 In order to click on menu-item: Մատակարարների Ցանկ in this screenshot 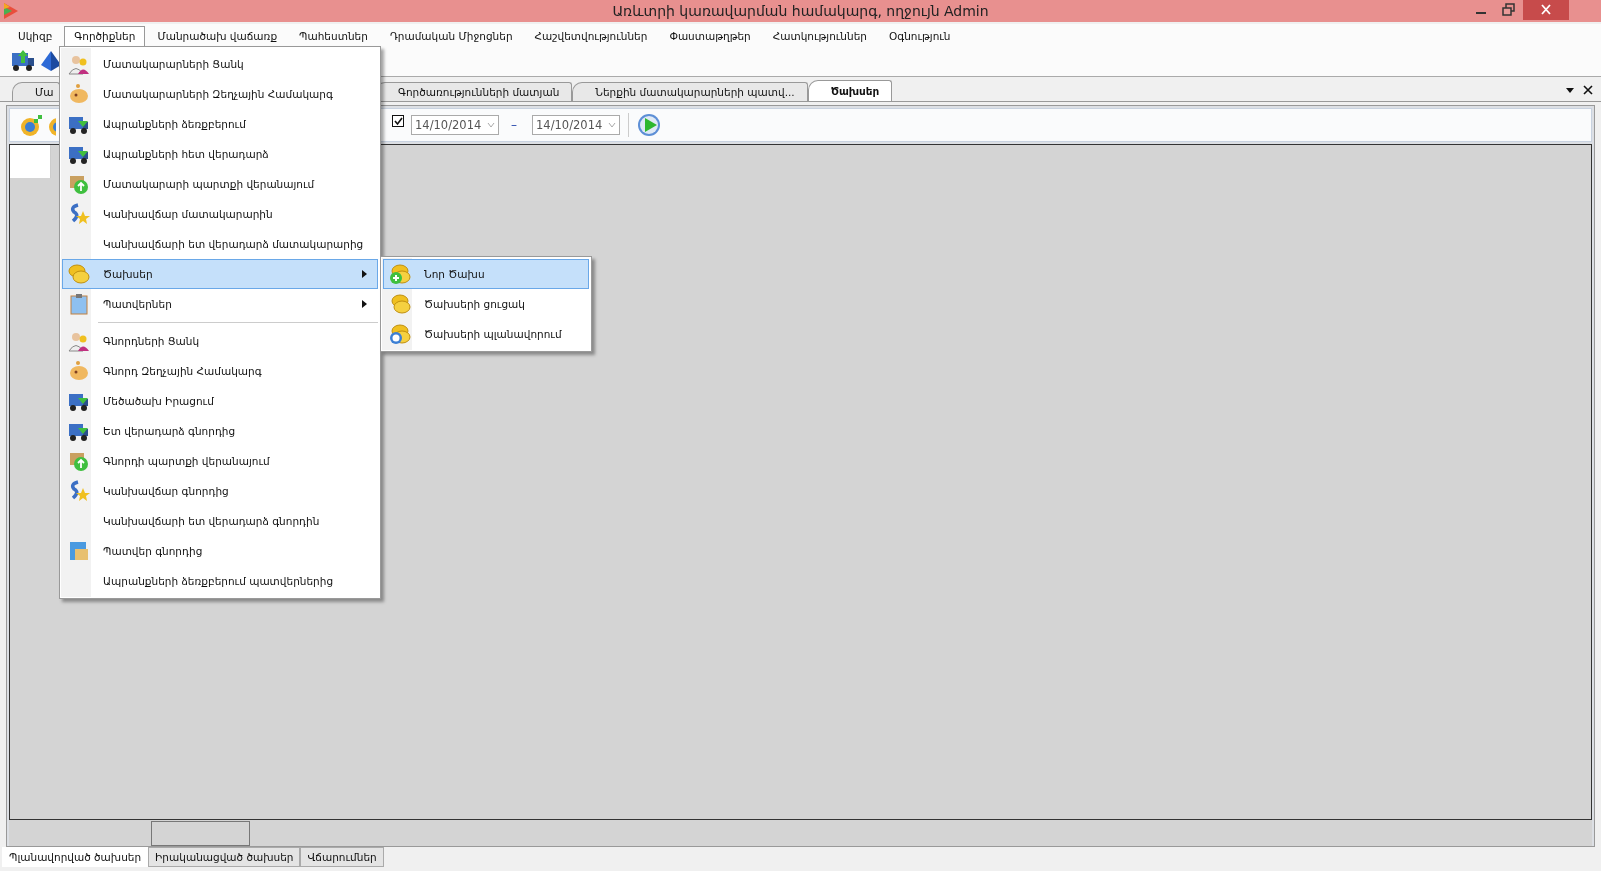, I will do `click(220, 64)`.